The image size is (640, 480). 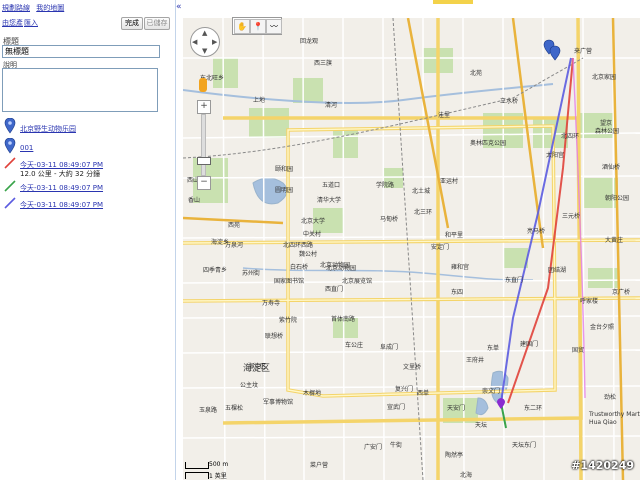 I want to click on map-label: 西三旗, so click(x=323, y=63).